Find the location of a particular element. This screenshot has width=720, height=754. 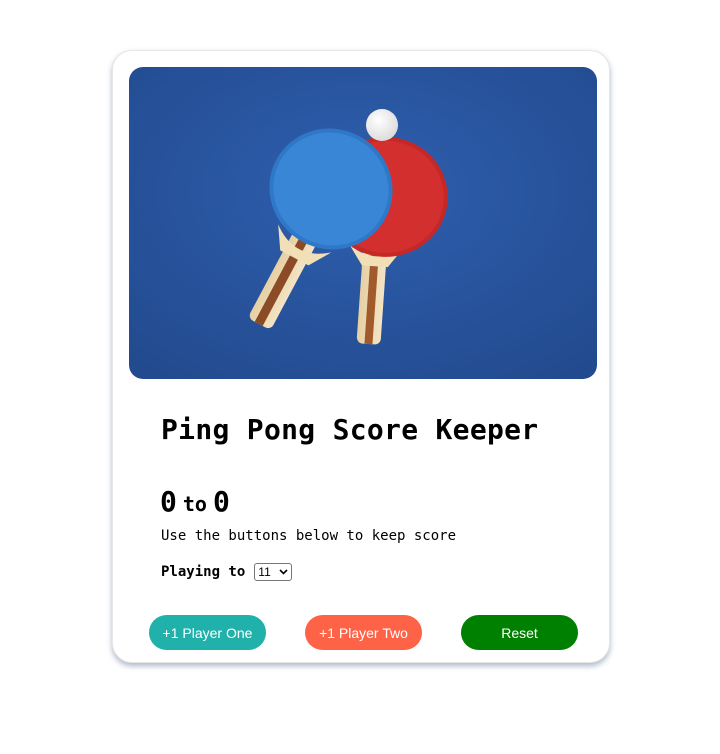

playing-to-label: Playing to is located at coordinates (203, 572).